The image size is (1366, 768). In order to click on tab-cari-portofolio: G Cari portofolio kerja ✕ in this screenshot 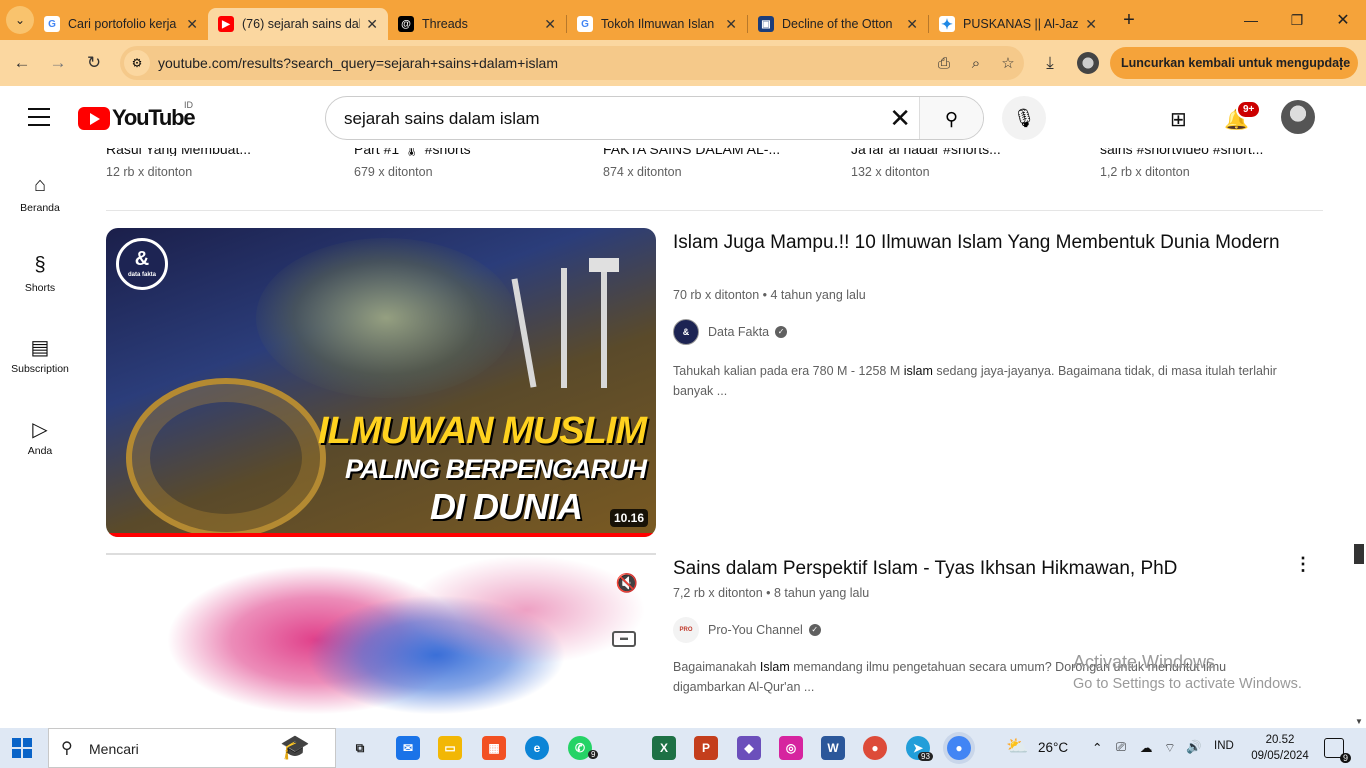, I will do `click(121, 24)`.